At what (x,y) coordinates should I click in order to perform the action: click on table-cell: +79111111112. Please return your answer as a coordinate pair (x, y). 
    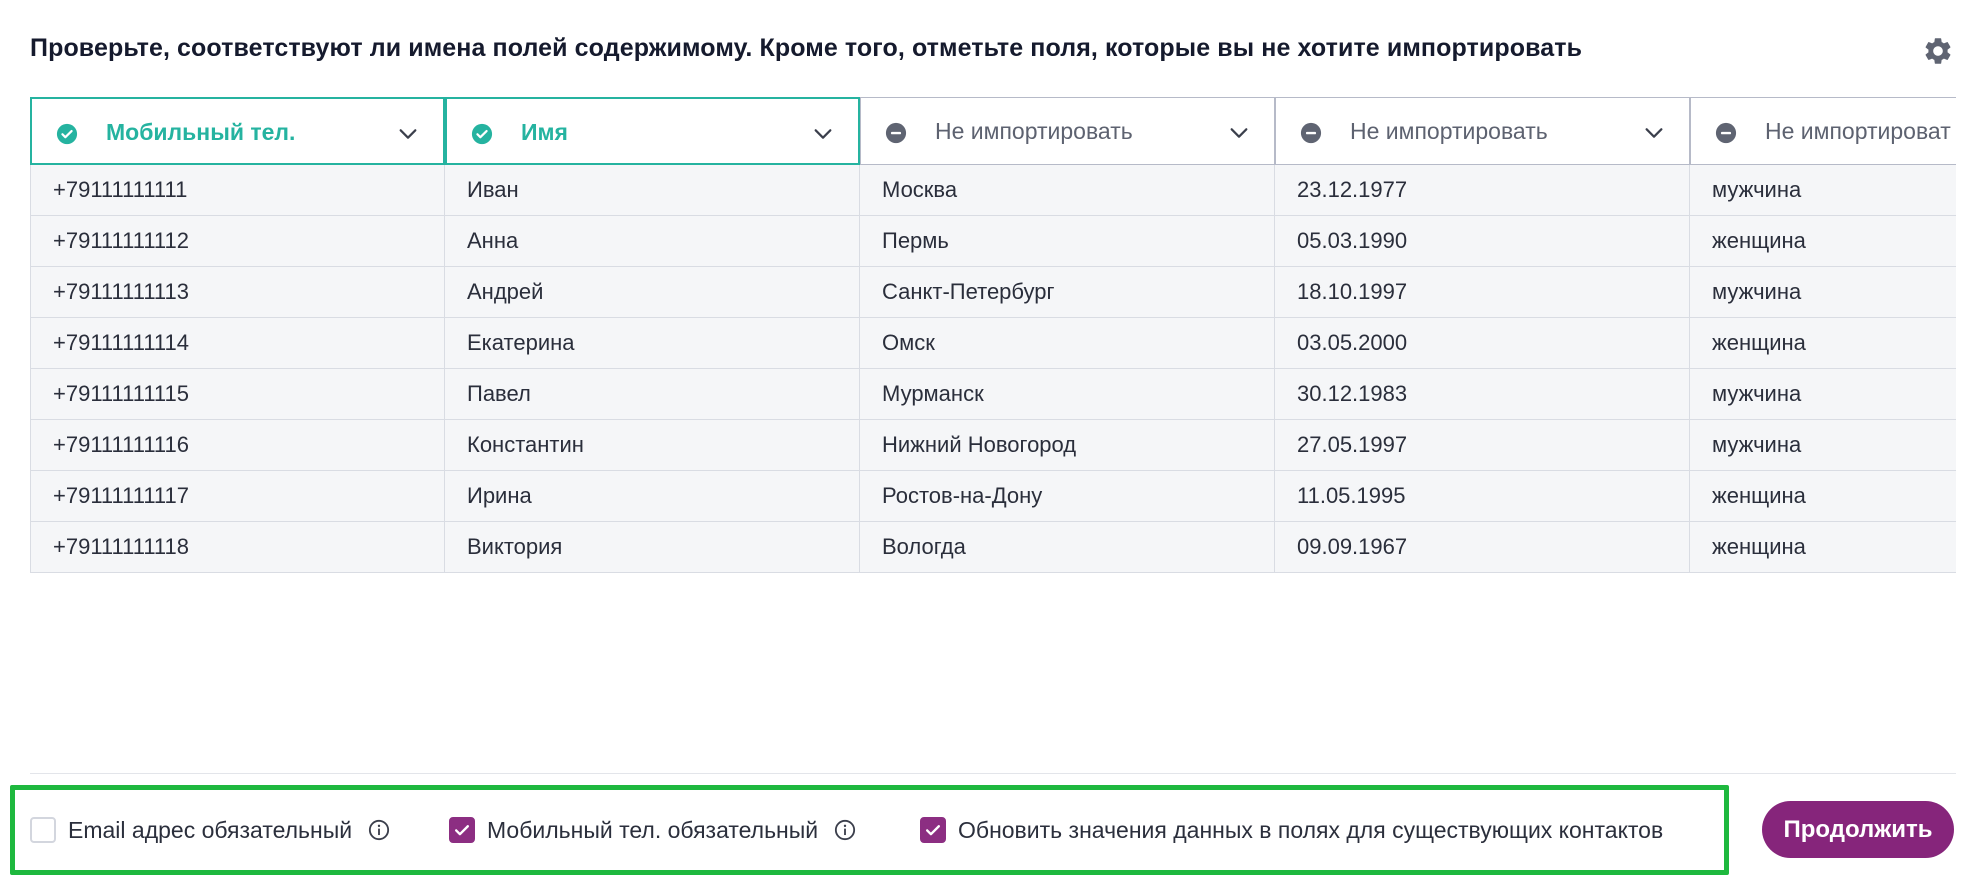
    Looking at the image, I should click on (237, 241).